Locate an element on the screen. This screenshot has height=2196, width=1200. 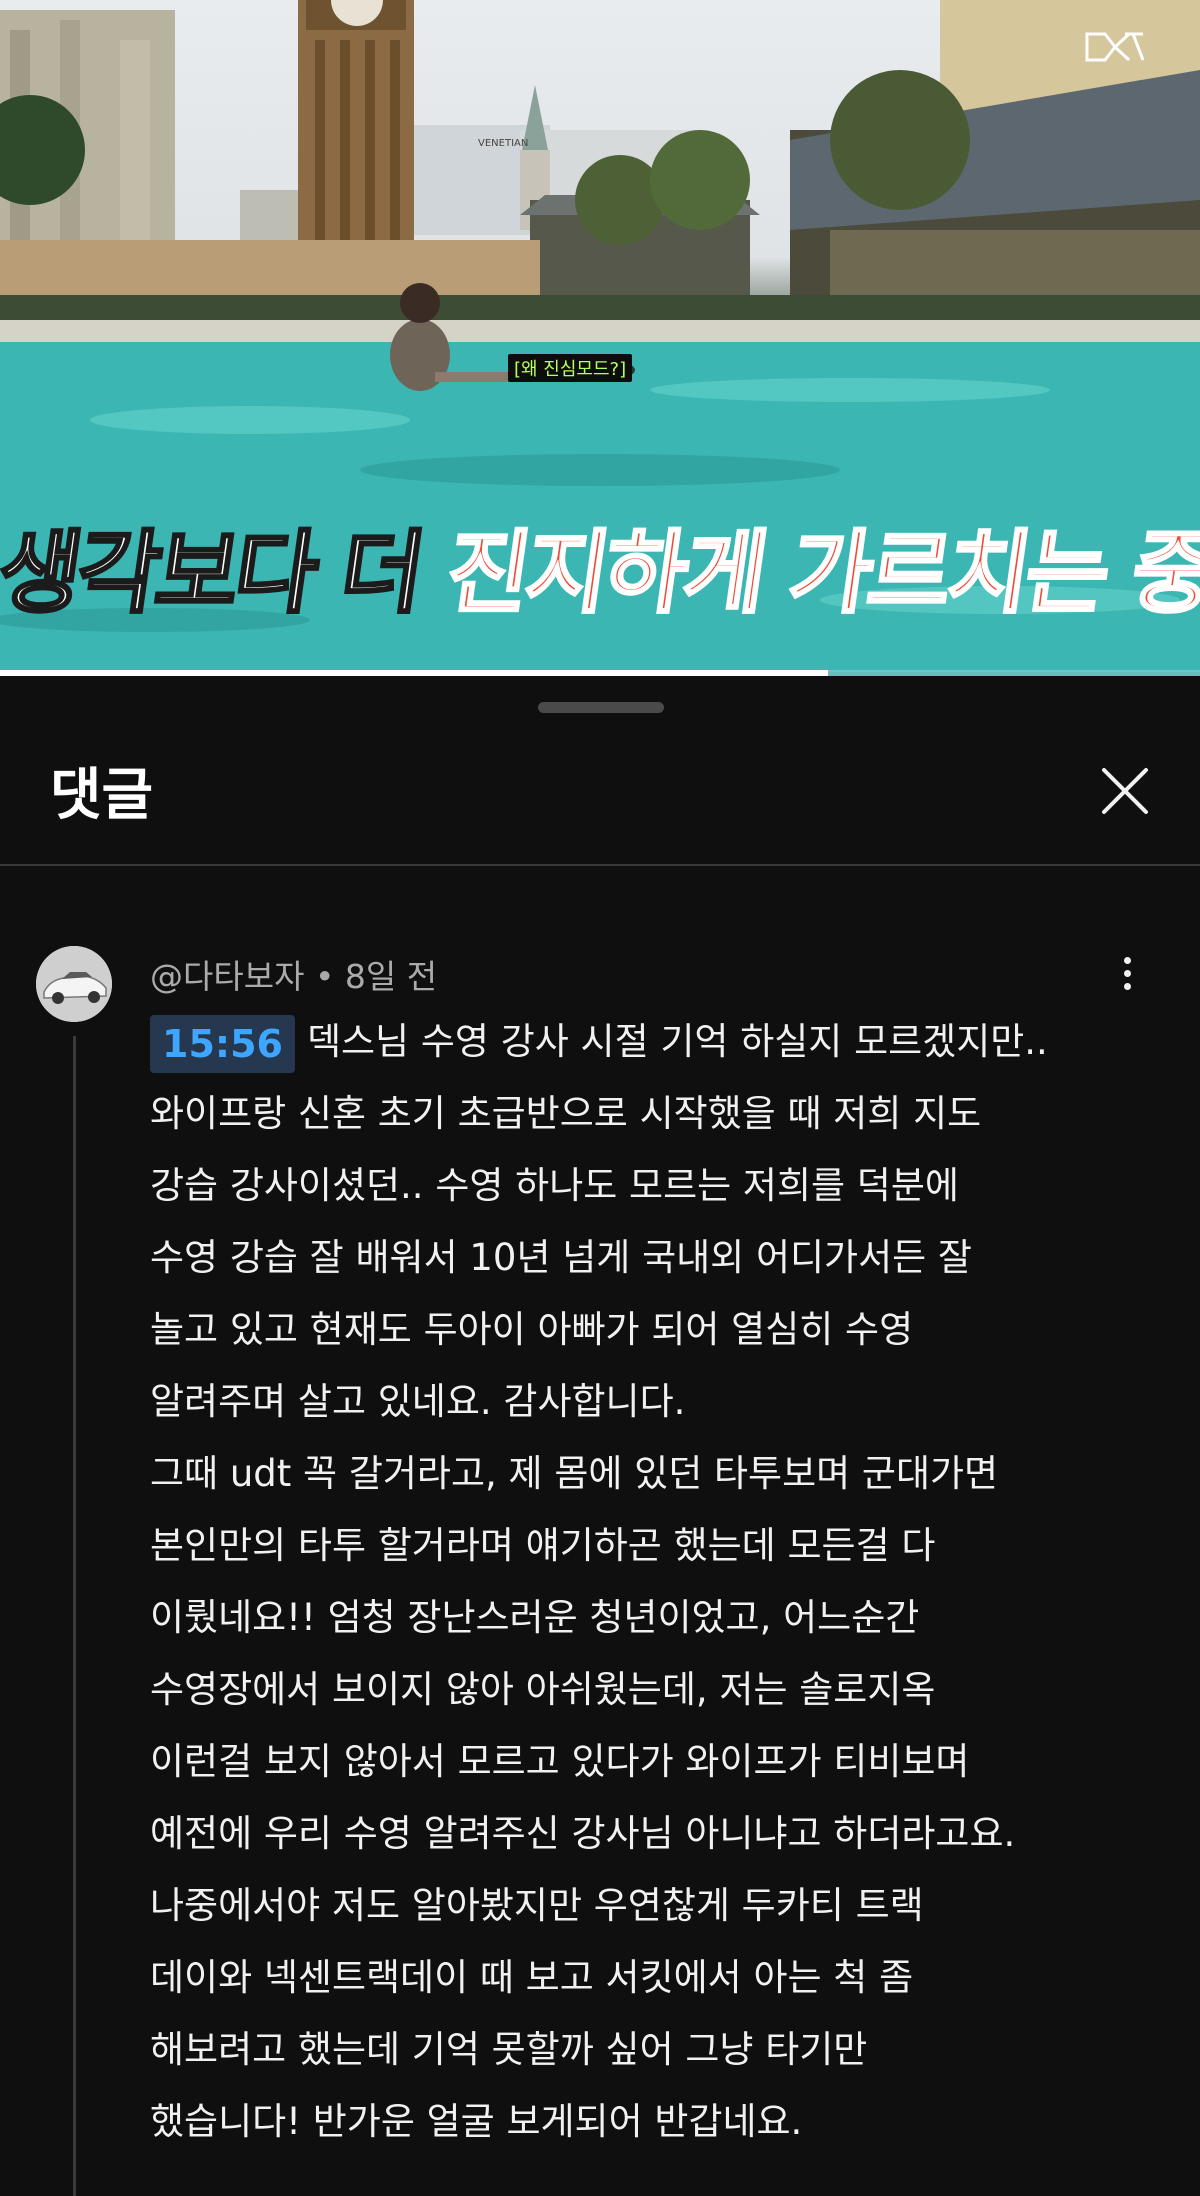
timestamp-link: 15:56 is located at coordinates (222, 1043).